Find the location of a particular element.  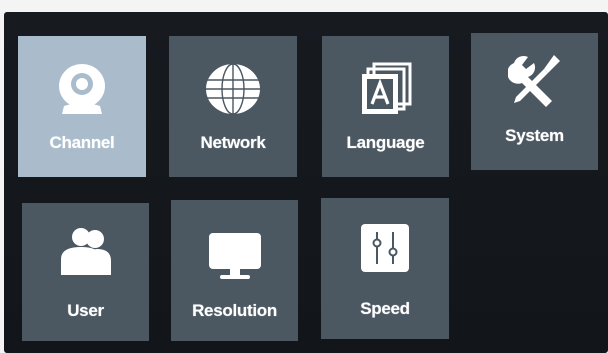

language-icon is located at coordinates (385, 89).